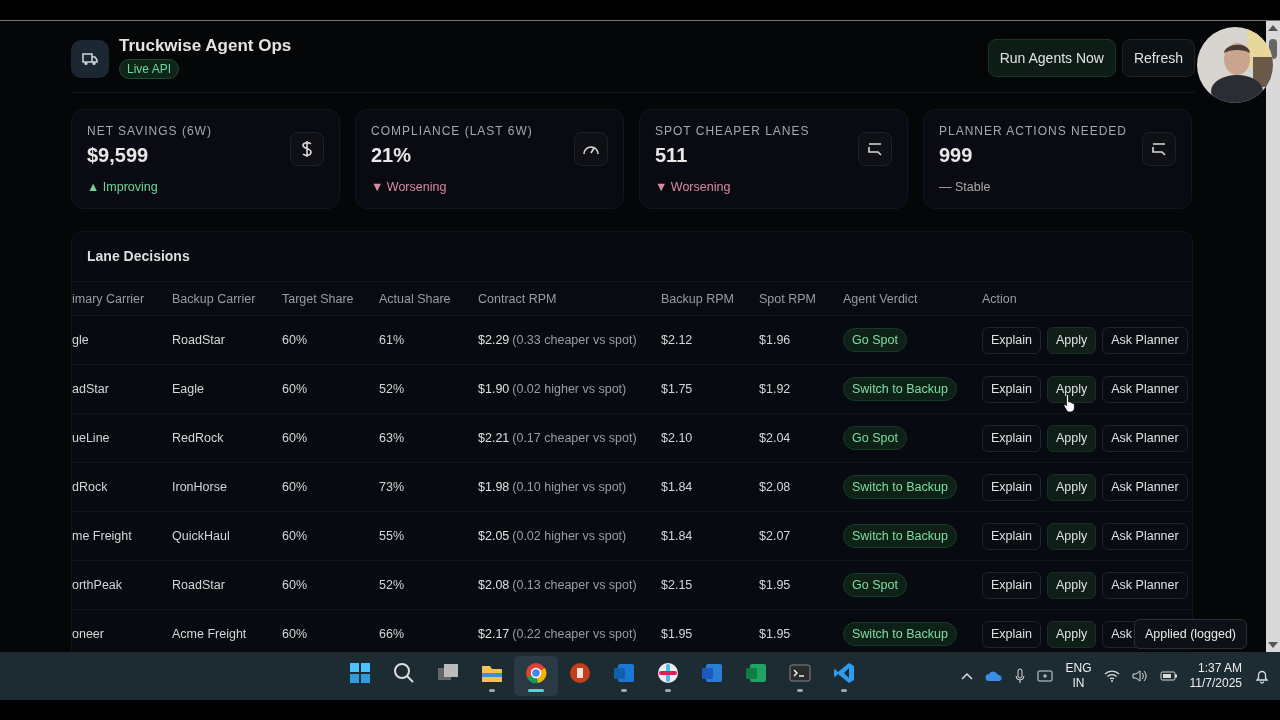  I want to click on kpi-value: 999, so click(956, 155).